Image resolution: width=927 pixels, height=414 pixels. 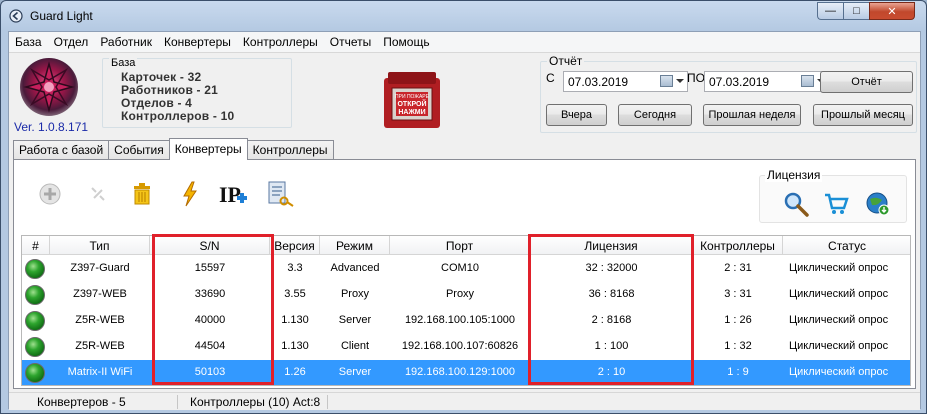 I want to click on close-icon: ✕, so click(x=892, y=11).